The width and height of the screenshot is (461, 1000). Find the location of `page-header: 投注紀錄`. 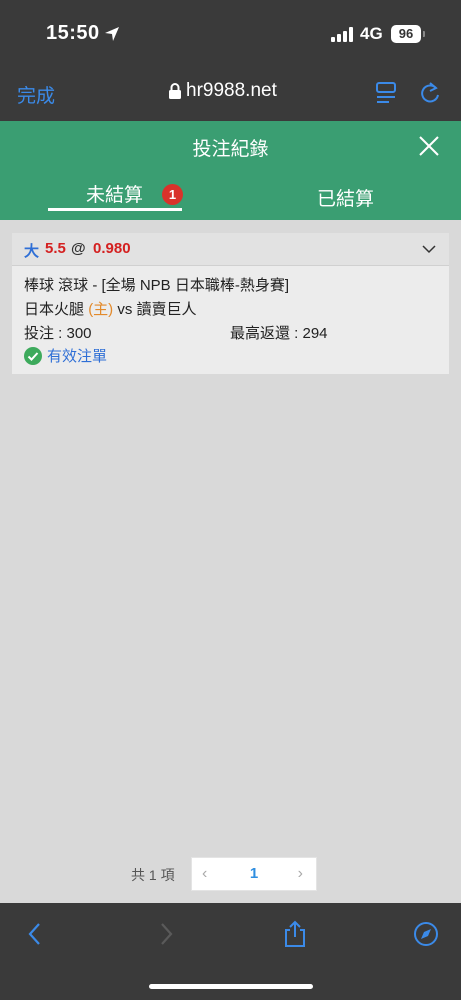

page-header: 投注紀錄 is located at coordinates (230, 146).